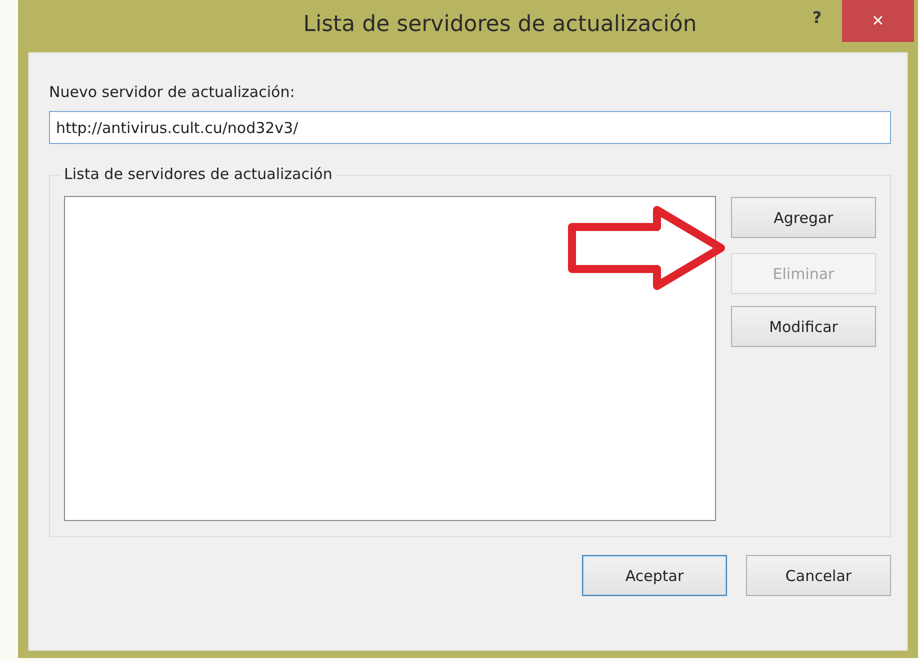 This screenshot has height=661, width=920. Describe the element at coordinates (172, 92) in the screenshot. I see `field-label: Nuevo servidor de actualización:` at that location.